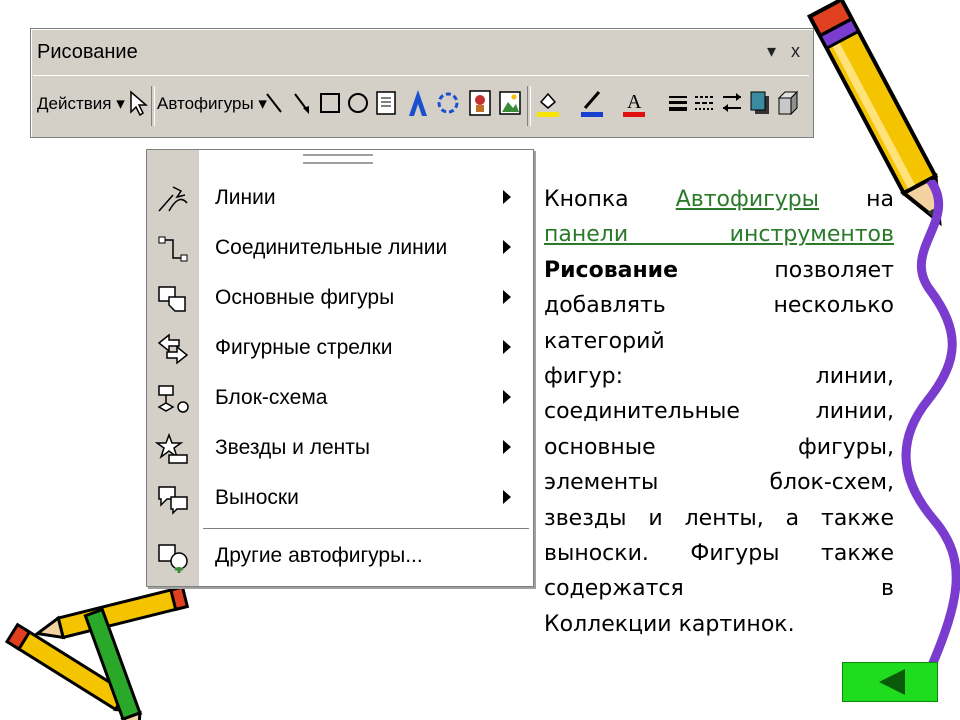 This screenshot has height=720, width=960. What do you see at coordinates (366, 529) in the screenshot?
I see `menu-divider` at bounding box center [366, 529].